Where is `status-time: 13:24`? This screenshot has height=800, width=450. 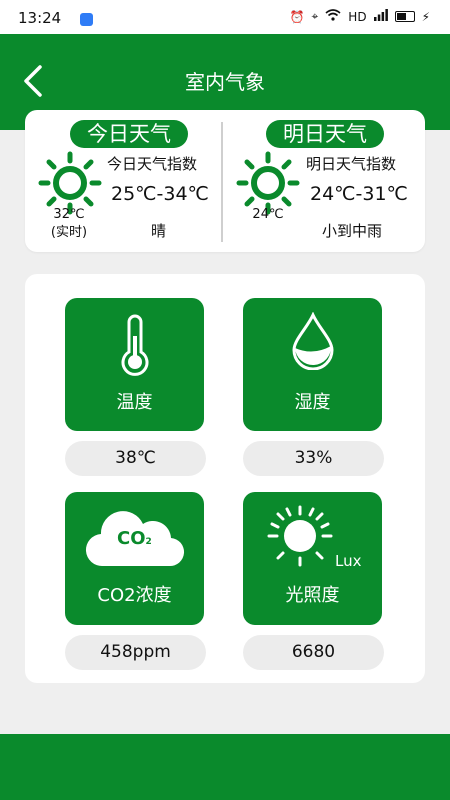 status-time: 13:24 is located at coordinates (40, 18).